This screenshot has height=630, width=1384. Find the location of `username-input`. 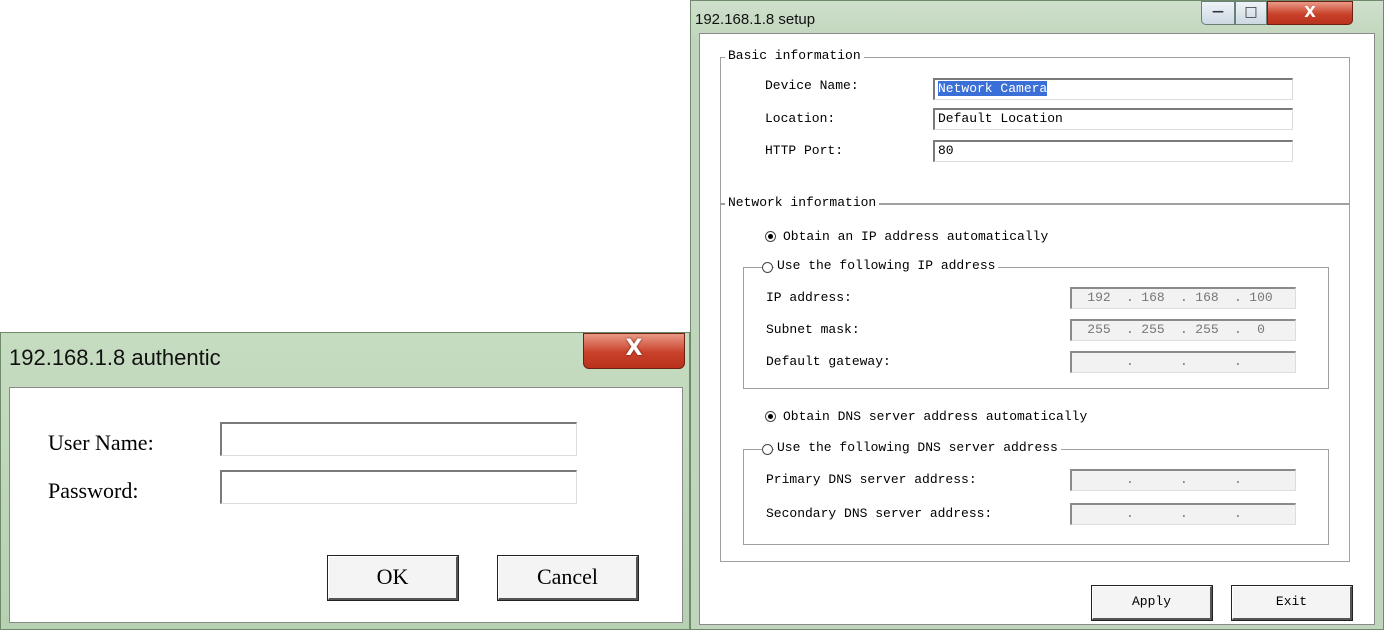

username-input is located at coordinates (398, 439).